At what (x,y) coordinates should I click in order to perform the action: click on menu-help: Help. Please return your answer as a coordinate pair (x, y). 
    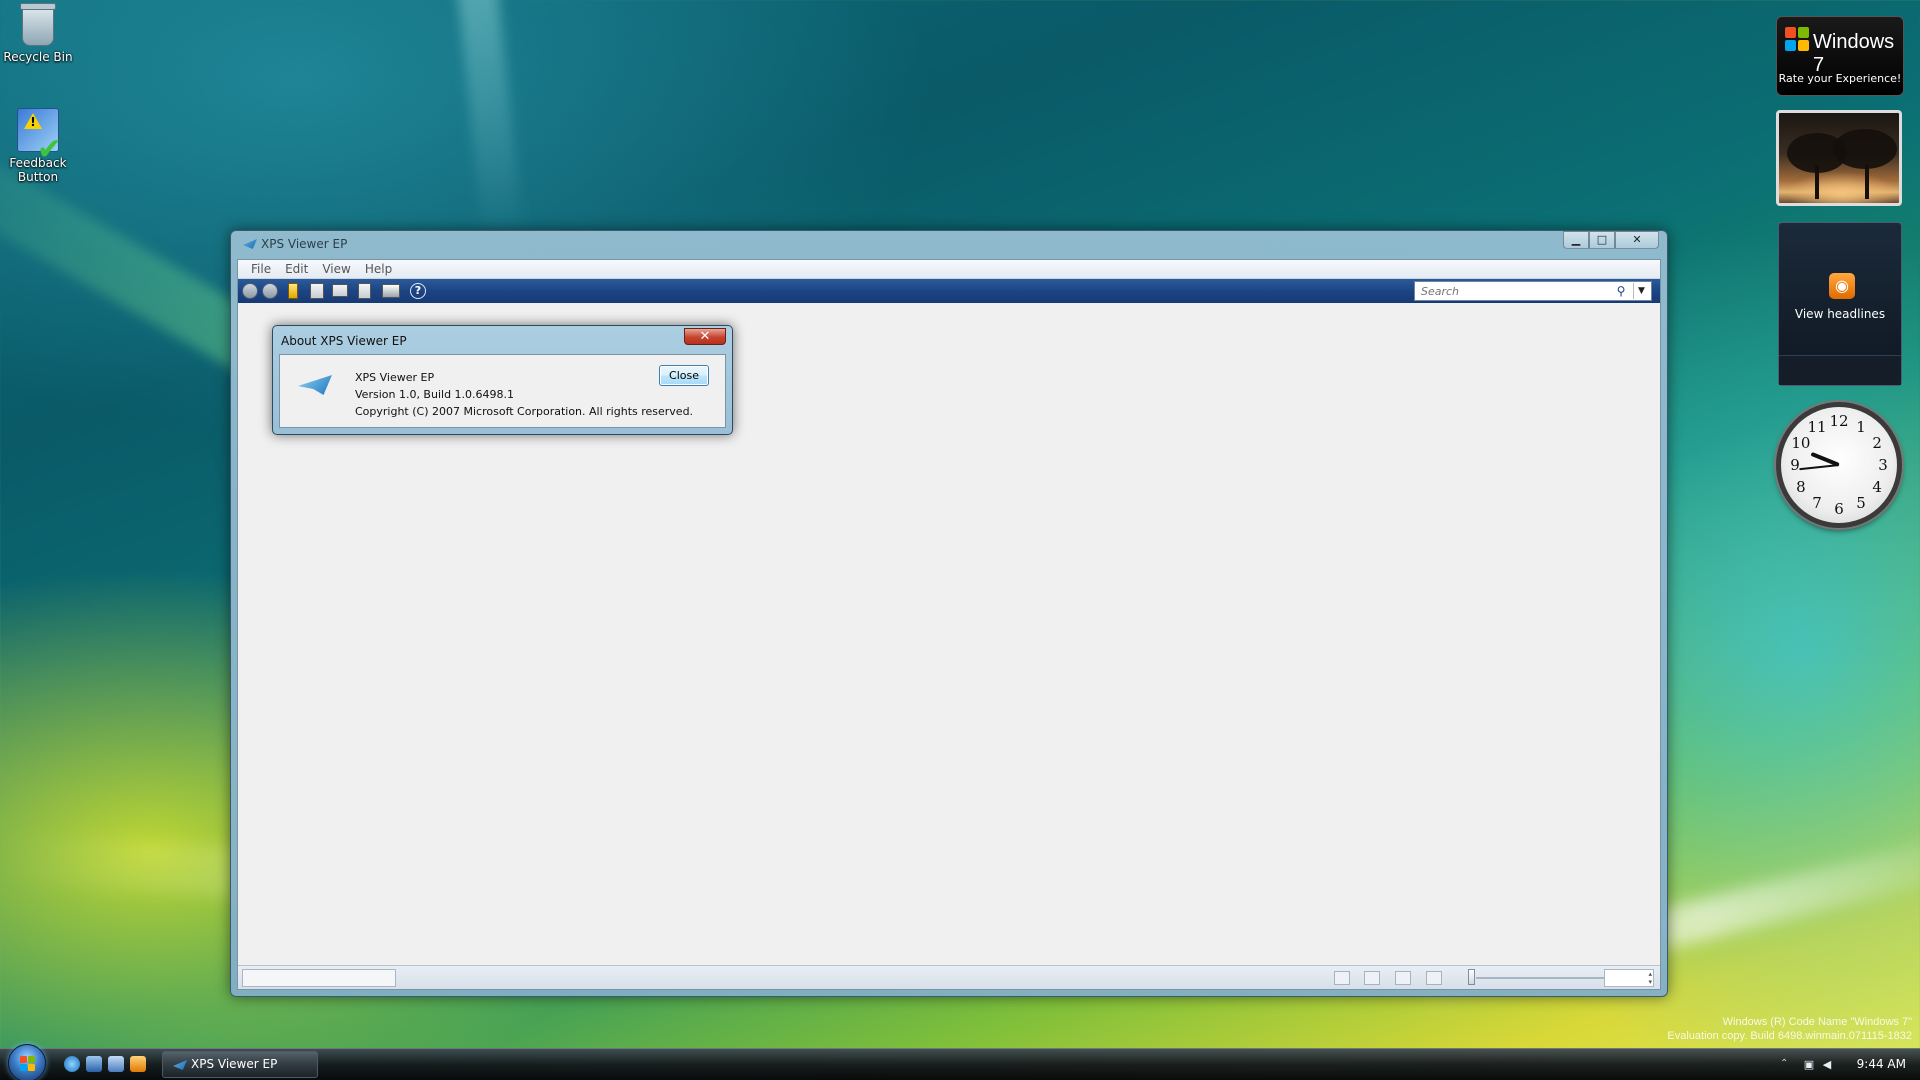
    Looking at the image, I should click on (378, 269).